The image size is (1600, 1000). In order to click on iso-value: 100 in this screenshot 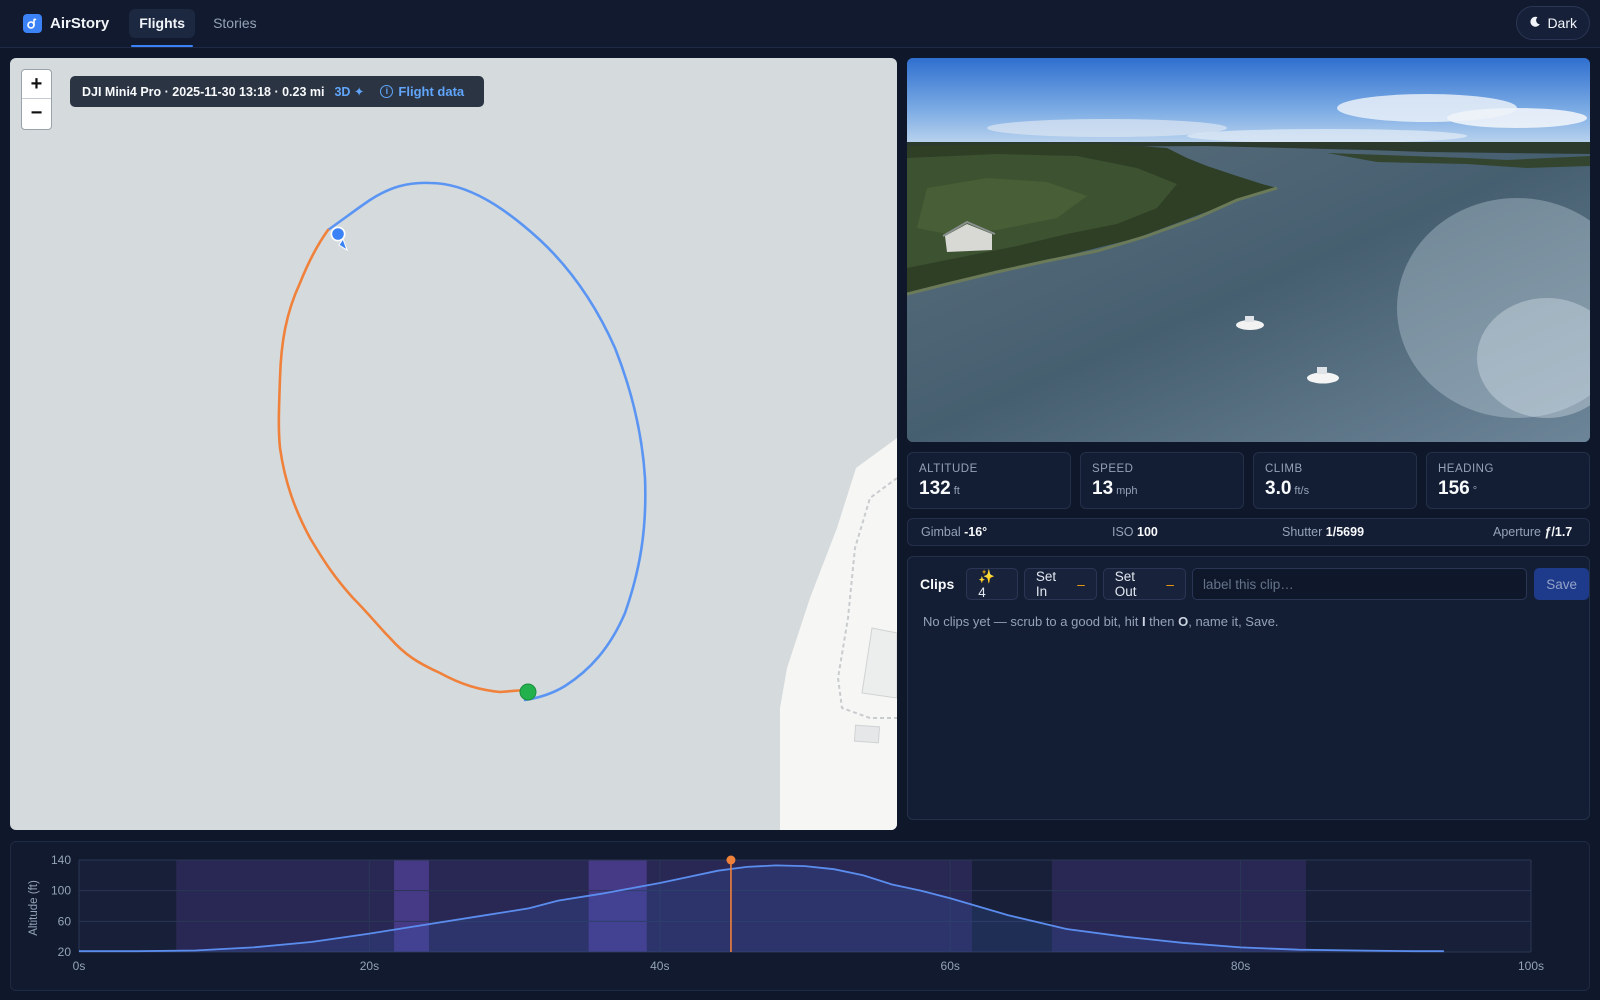, I will do `click(1147, 532)`.